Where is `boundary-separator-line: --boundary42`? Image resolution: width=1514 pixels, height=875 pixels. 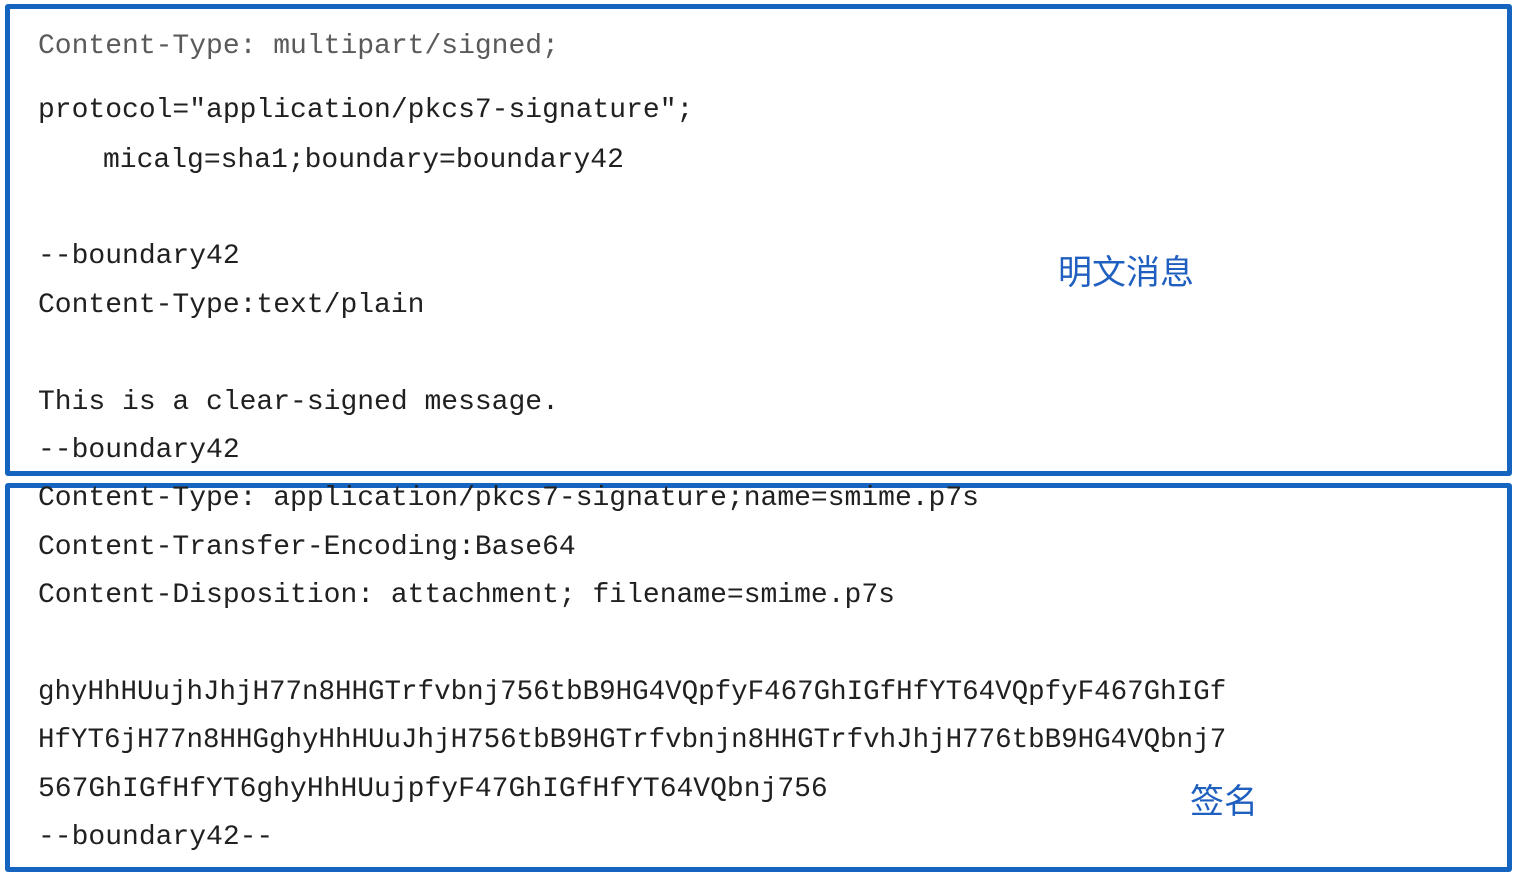 boundary-separator-line: --boundary42 is located at coordinates (139, 450).